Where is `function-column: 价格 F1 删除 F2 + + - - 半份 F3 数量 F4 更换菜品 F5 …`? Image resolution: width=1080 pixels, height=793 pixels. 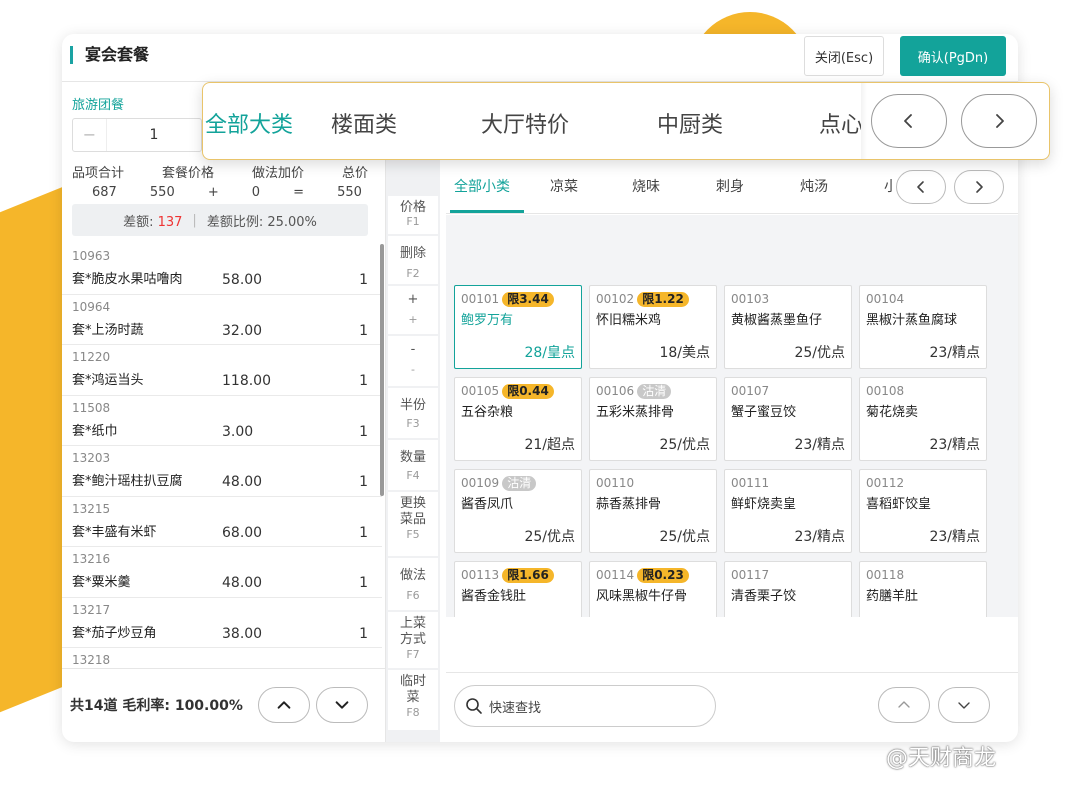
function-column: 价格 F1 删除 F2 + + - - 半份 F3 数量 F4 更换菜品 F5 … is located at coordinates (413, 412).